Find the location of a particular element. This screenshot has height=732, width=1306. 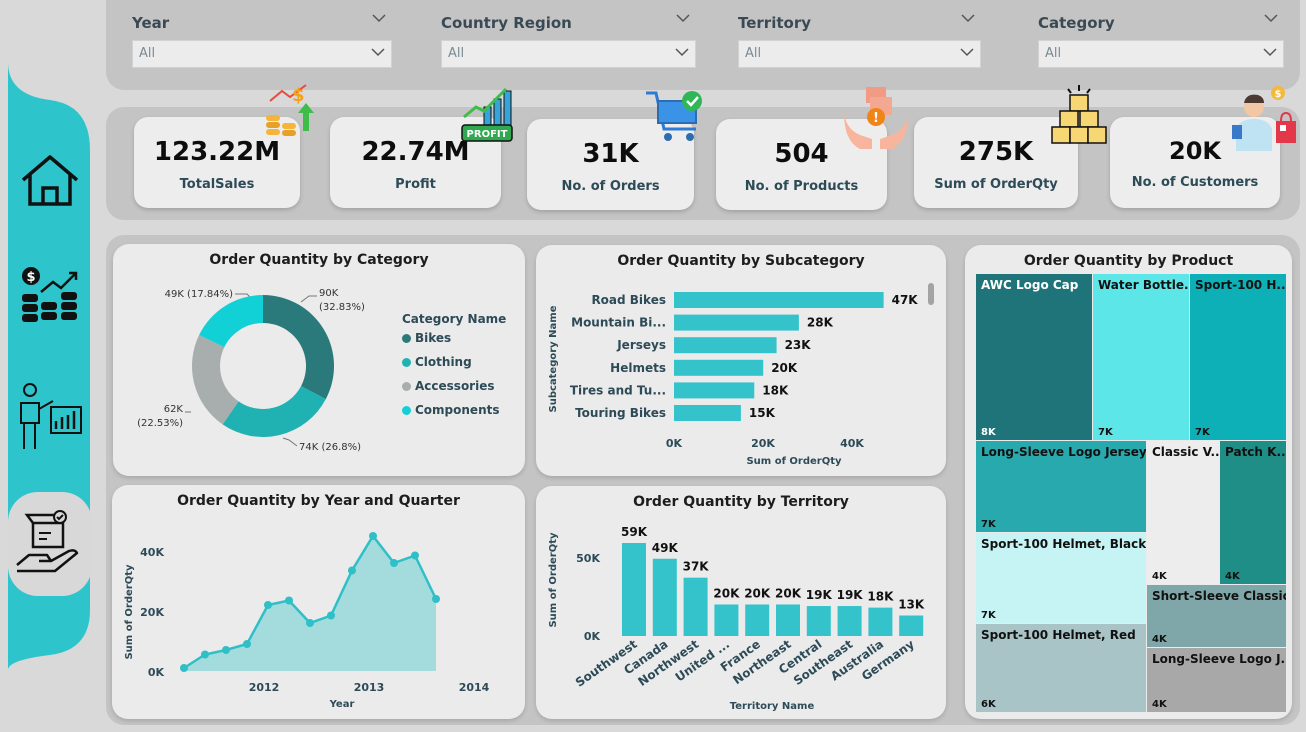

boxes-stack-icon is located at coordinates (1079, 114).